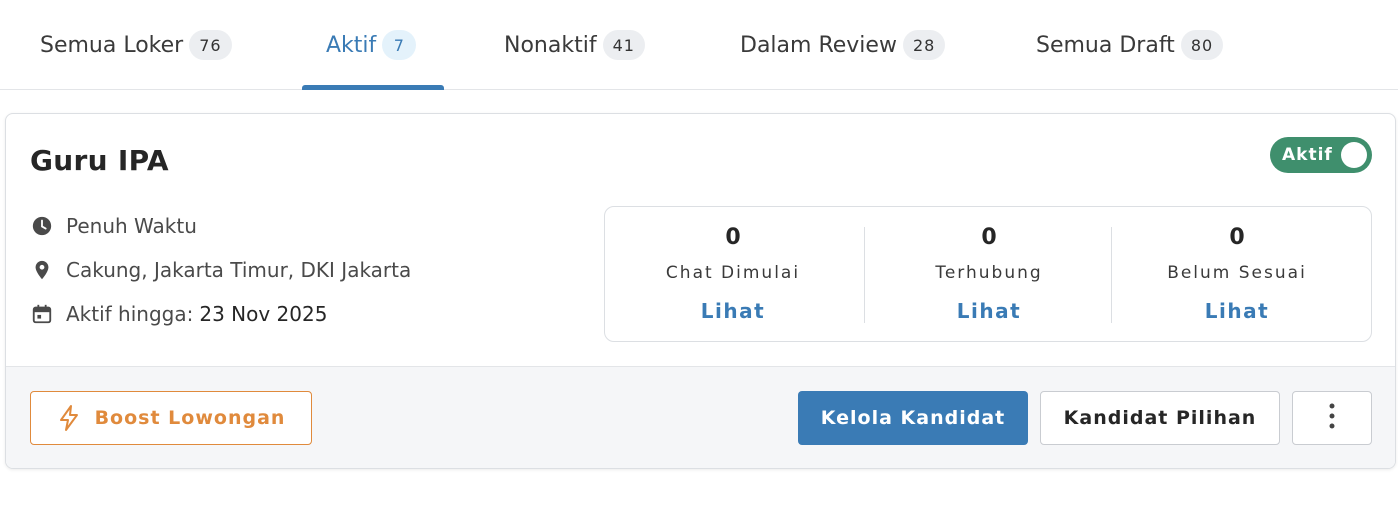 This screenshot has height=510, width=1398. I want to click on tab-count-badge: 80, so click(1202, 45).